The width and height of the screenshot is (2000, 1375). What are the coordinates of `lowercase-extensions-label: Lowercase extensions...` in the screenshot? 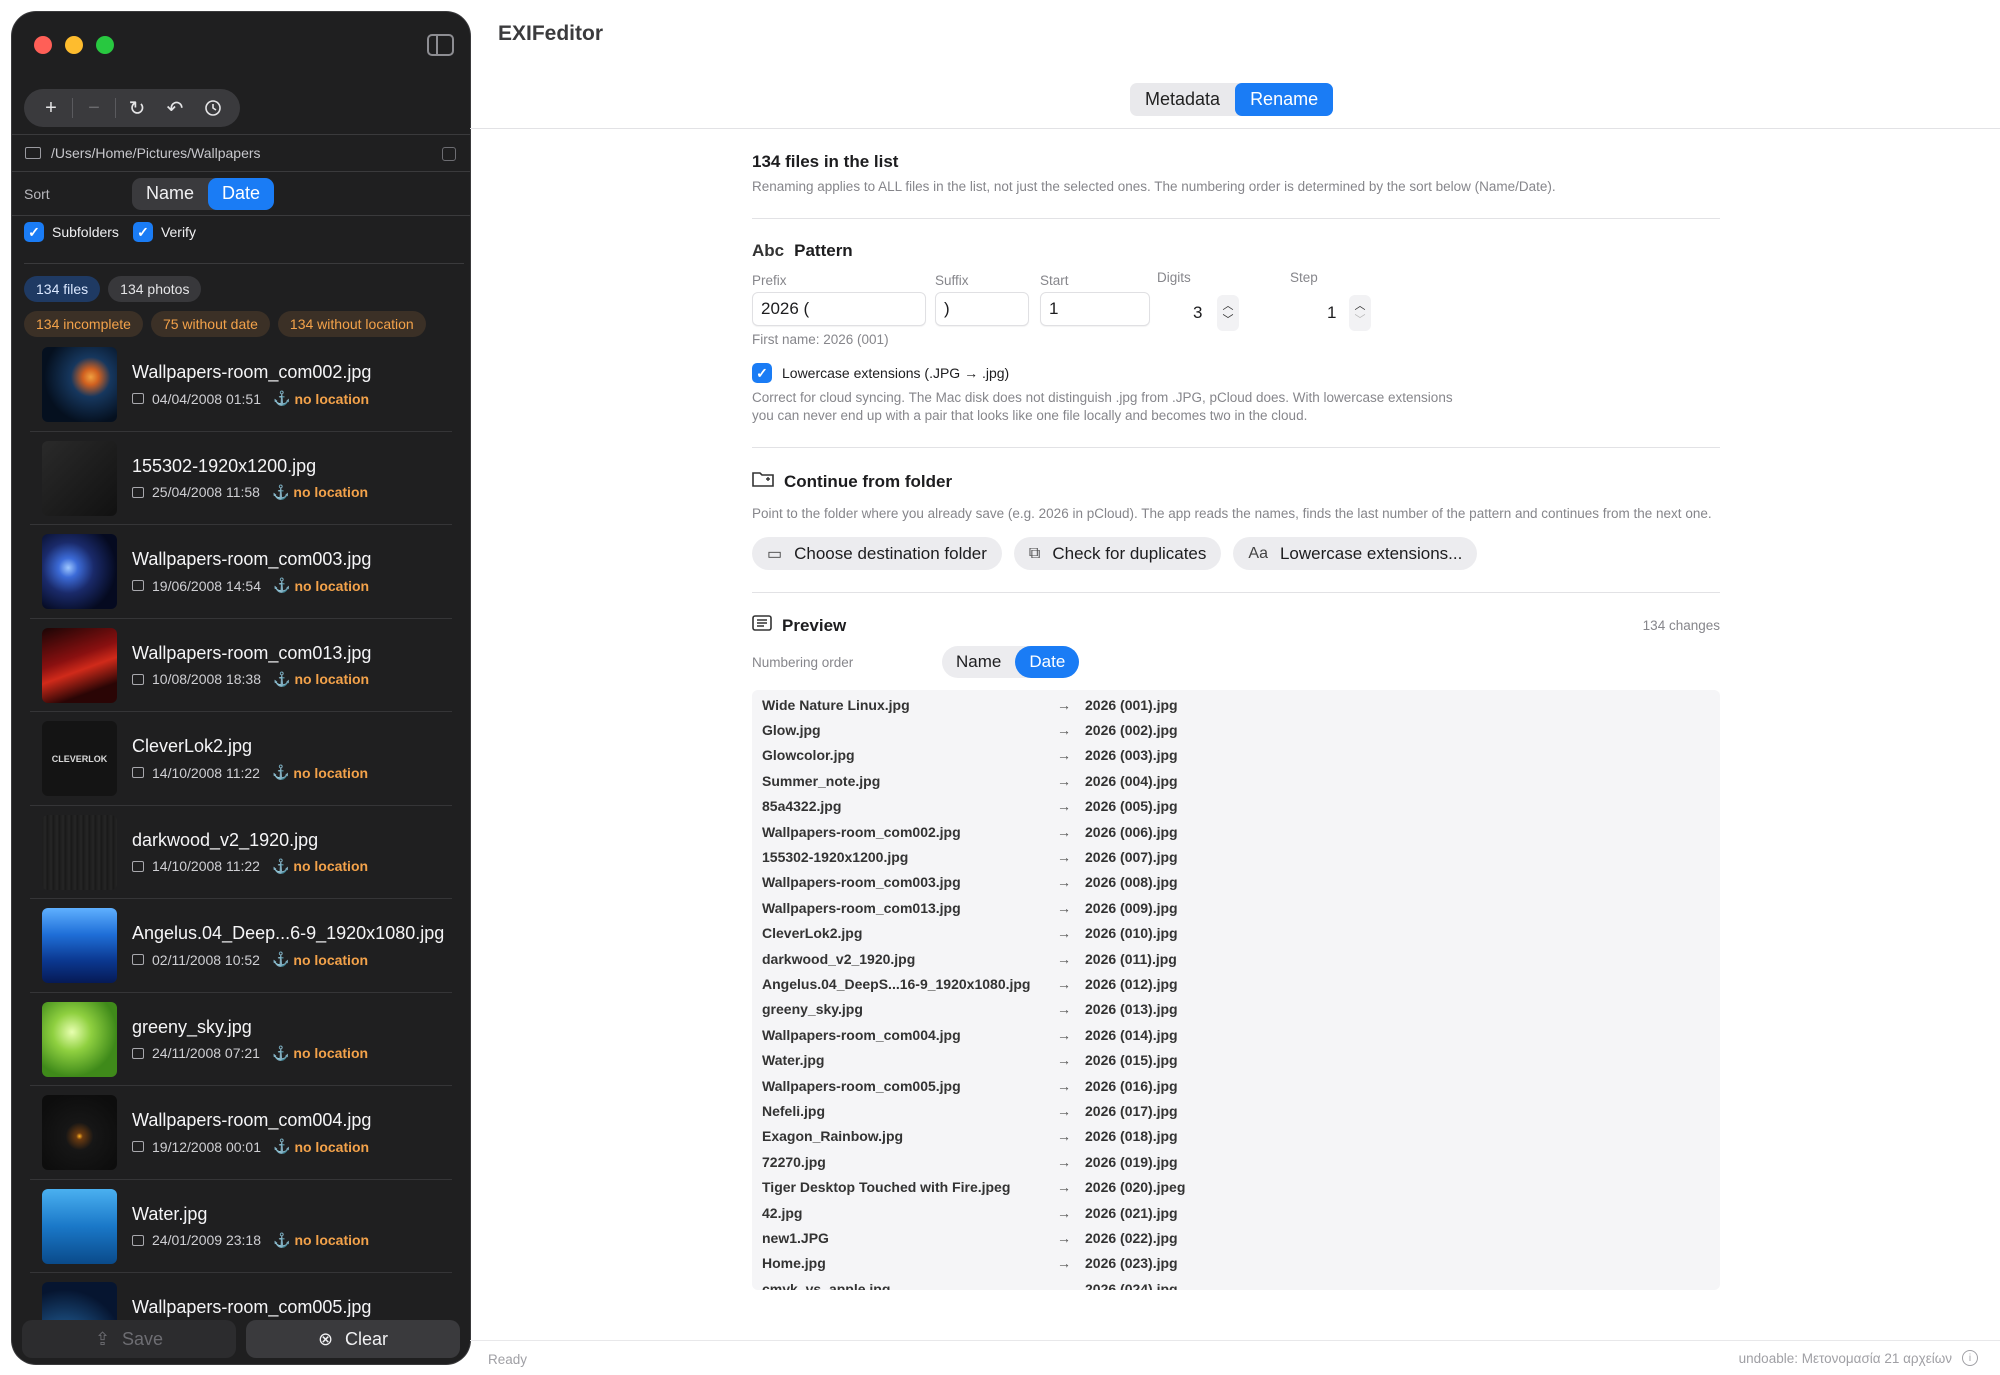 It's located at (1371, 553).